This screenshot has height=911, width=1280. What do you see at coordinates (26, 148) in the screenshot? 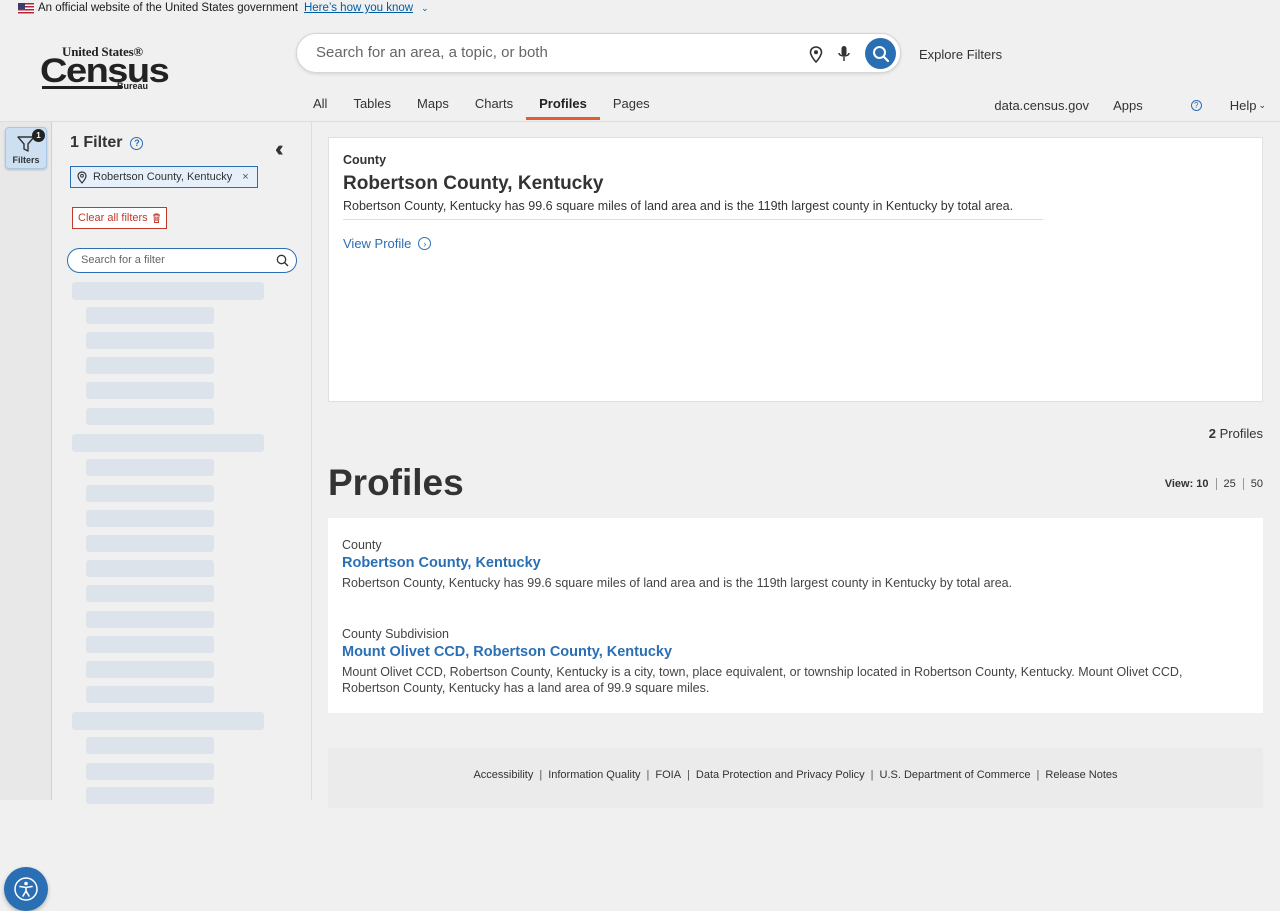
I see `filters-toggle-button: 1 Filters` at bounding box center [26, 148].